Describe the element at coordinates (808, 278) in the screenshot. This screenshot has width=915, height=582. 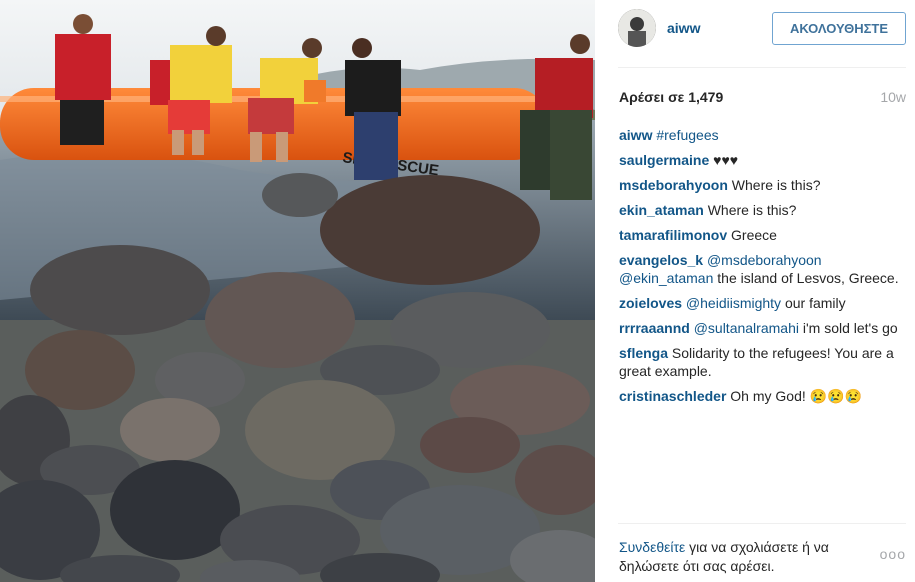
I see `comment-text: the island of Lesvos, Greece.` at that location.